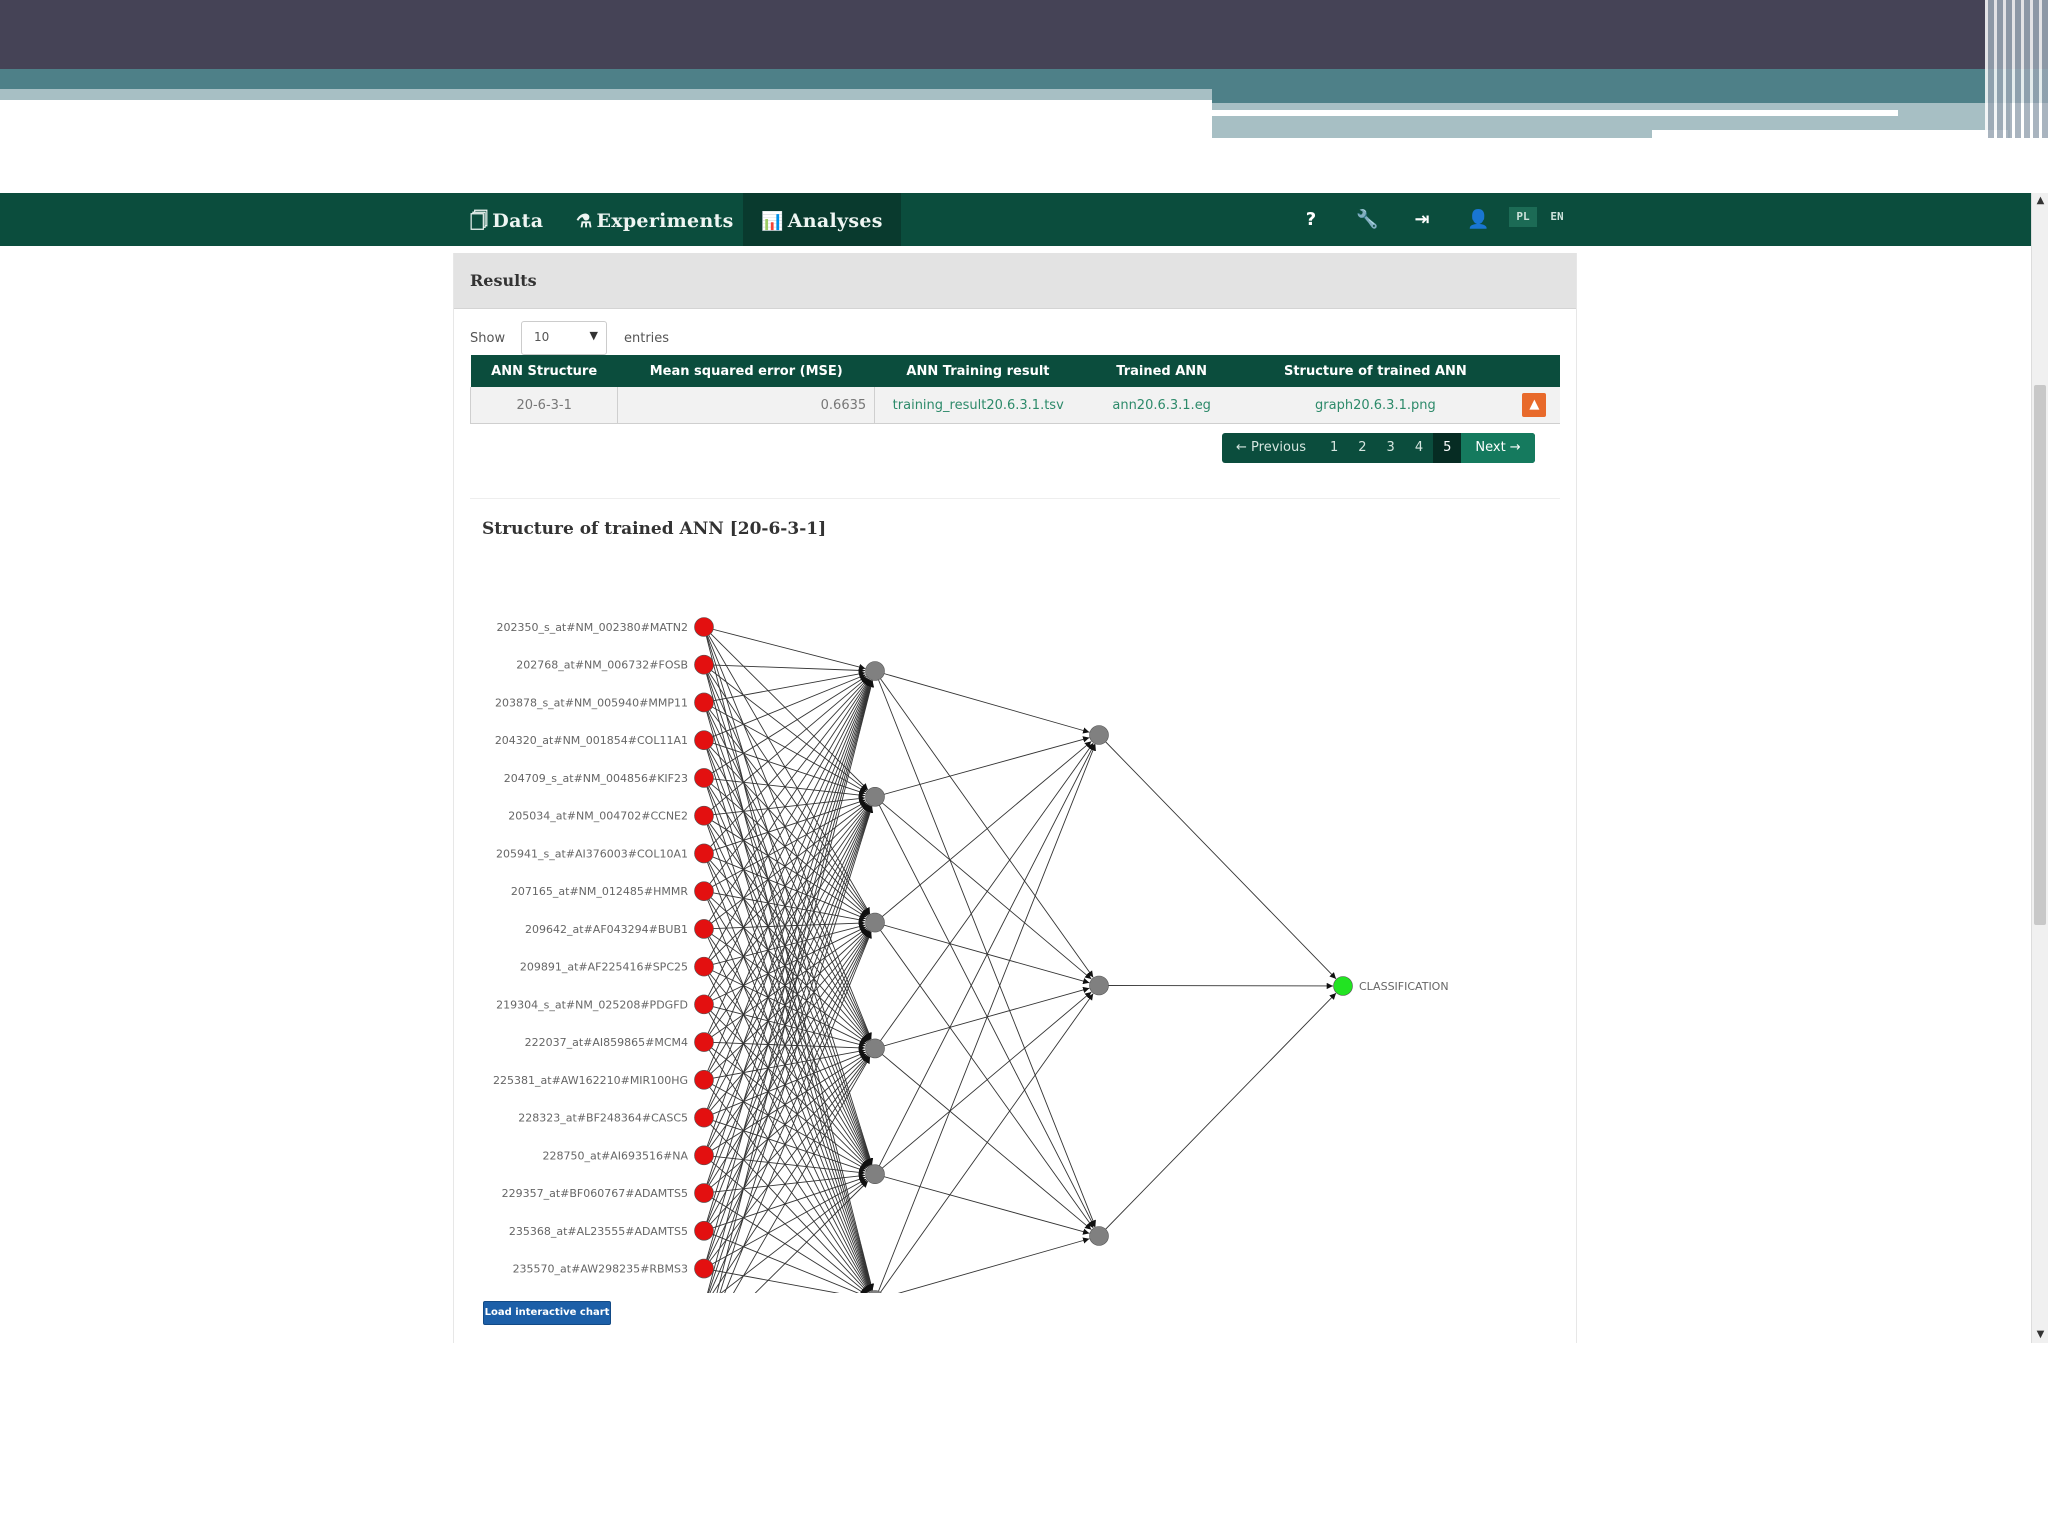  I want to click on scroll-thumb, so click(2040, 655).